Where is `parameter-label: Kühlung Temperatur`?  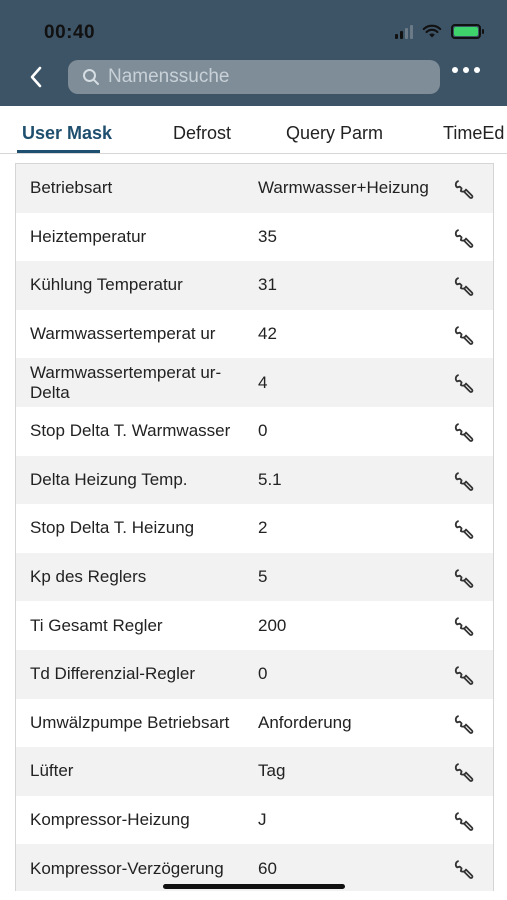
parameter-label: Kühlung Temperatur is located at coordinates (106, 285).